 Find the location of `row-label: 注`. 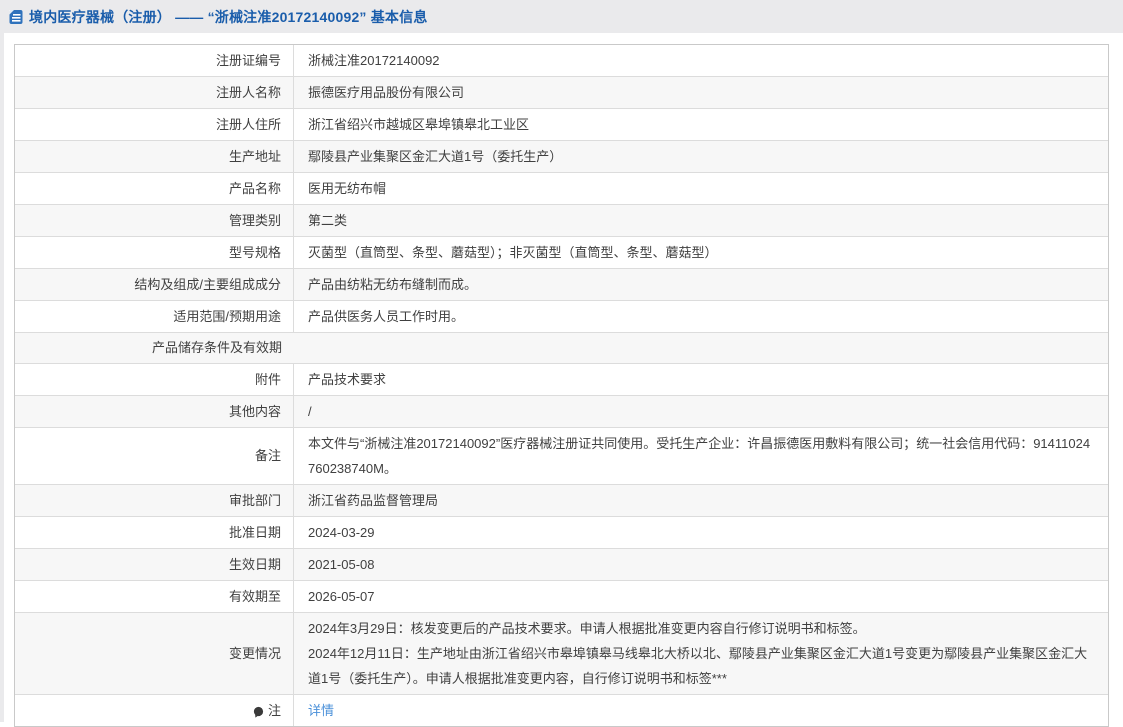

row-label: 注 is located at coordinates (154, 710).